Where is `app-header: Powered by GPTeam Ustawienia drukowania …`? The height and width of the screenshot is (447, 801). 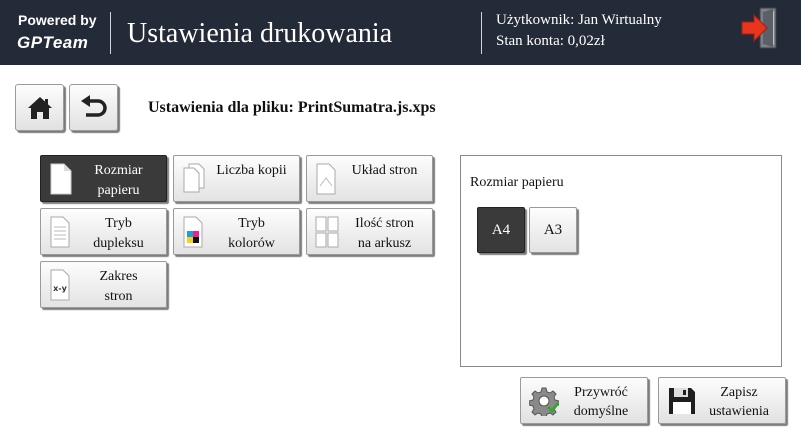
app-header: Powered by GPTeam Ustawienia drukowania … is located at coordinates (400, 32).